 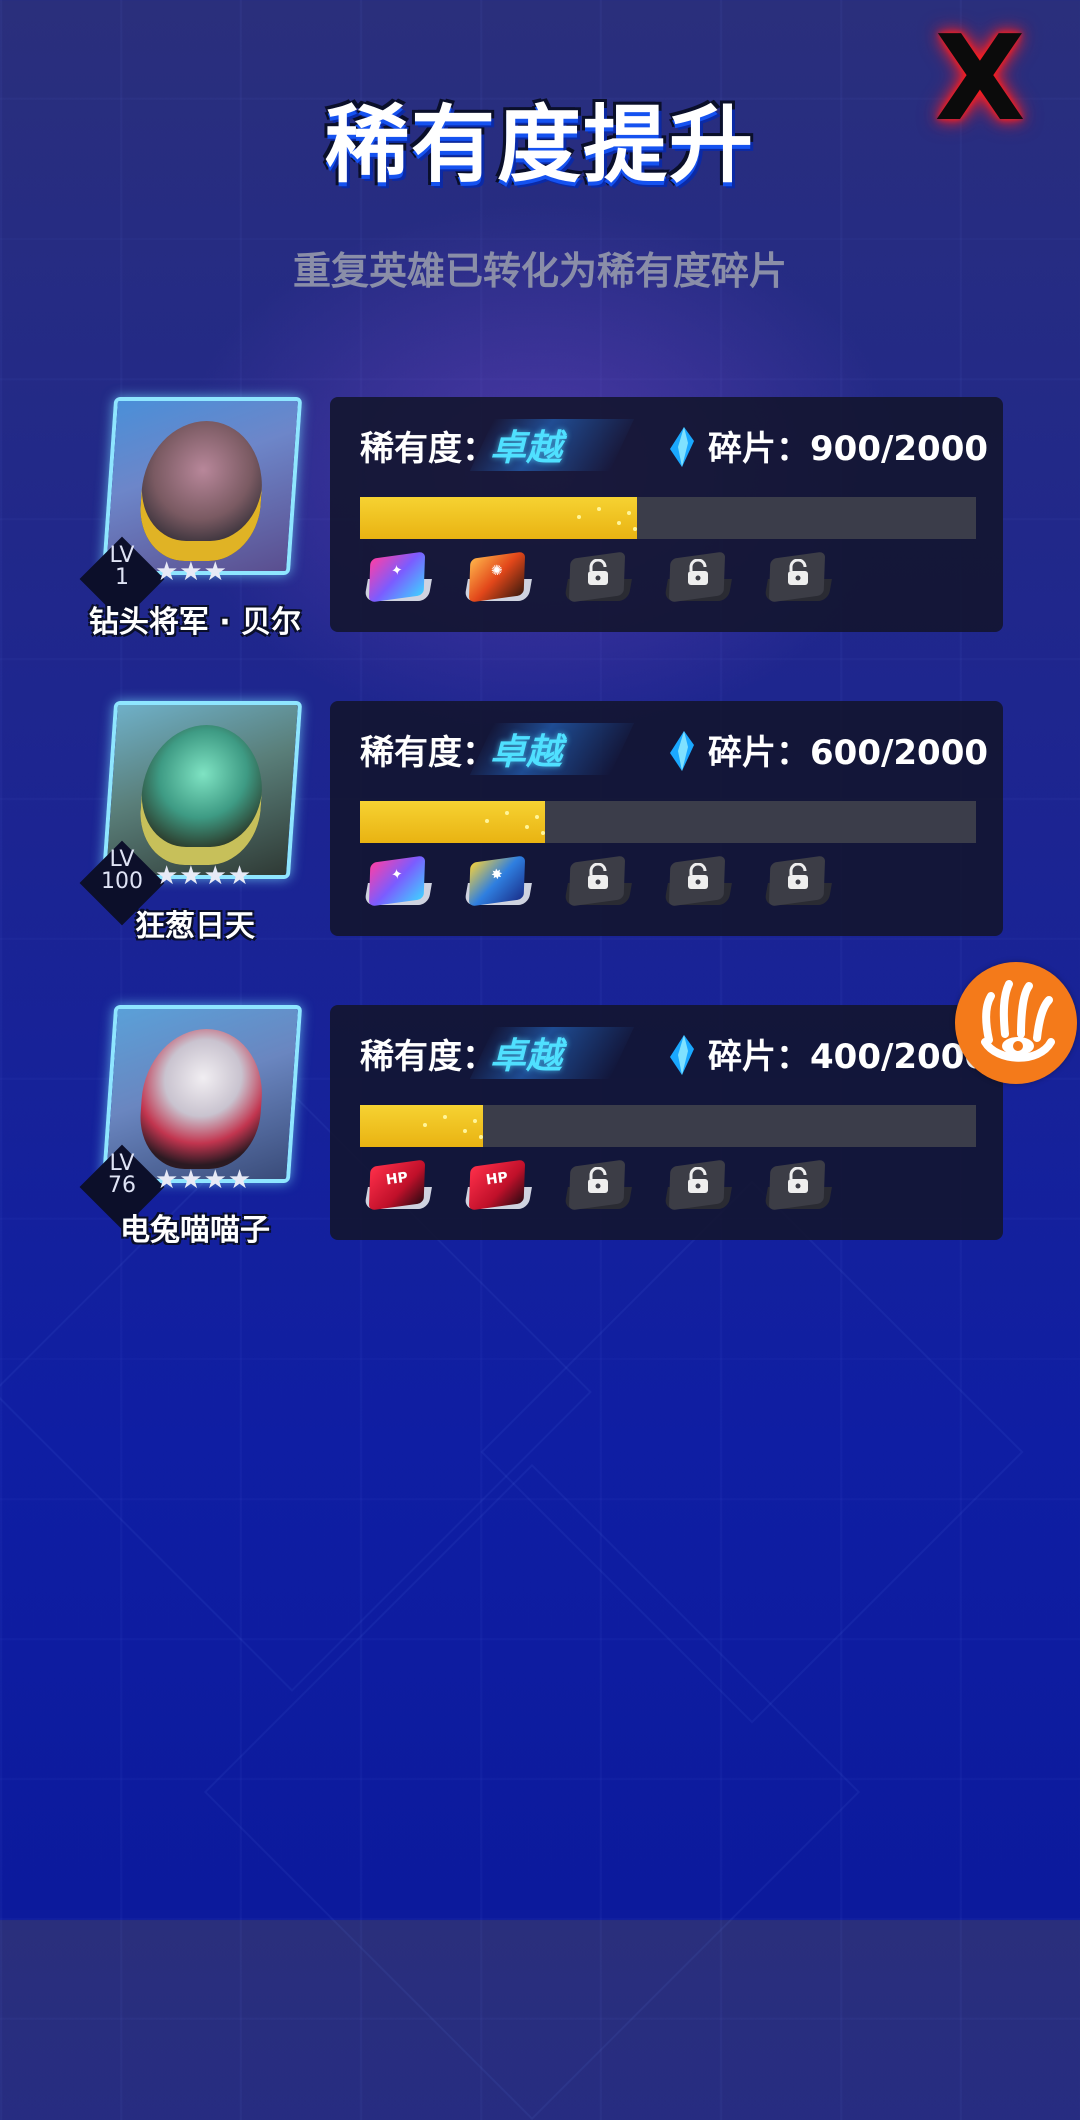 I want to click on shard-count: 碎片：600/2000, so click(x=848, y=753).